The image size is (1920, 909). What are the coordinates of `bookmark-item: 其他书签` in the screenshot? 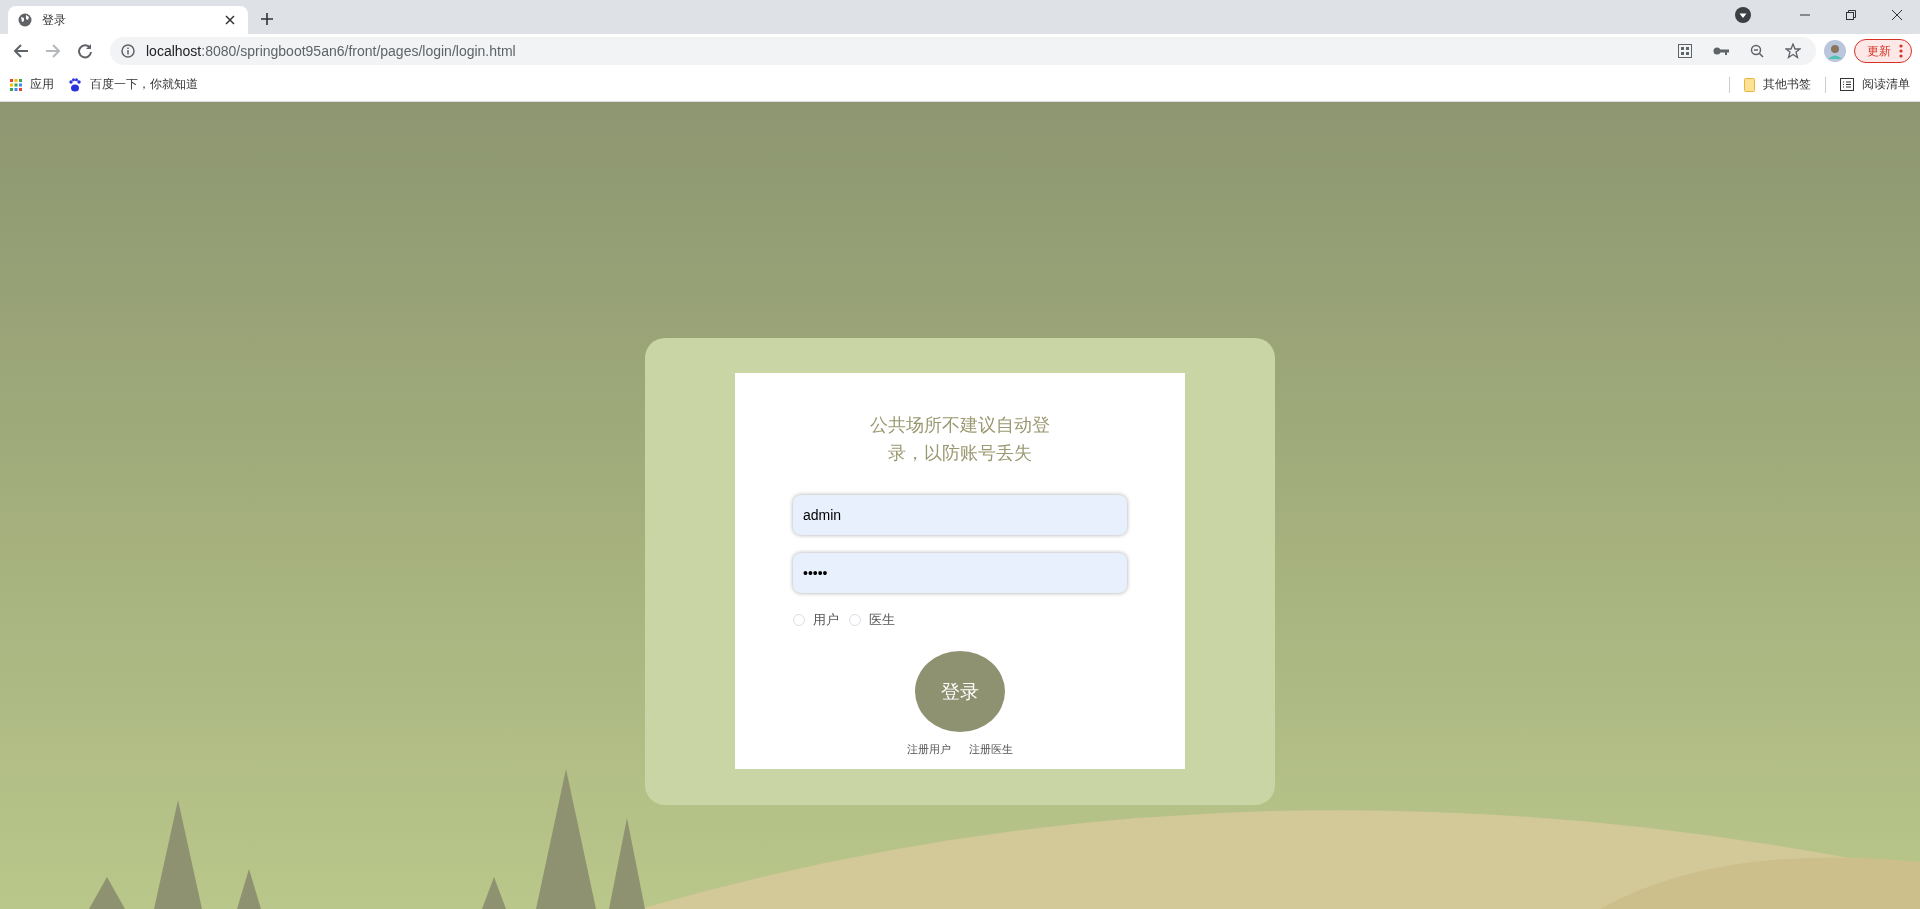 It's located at (1777, 84).